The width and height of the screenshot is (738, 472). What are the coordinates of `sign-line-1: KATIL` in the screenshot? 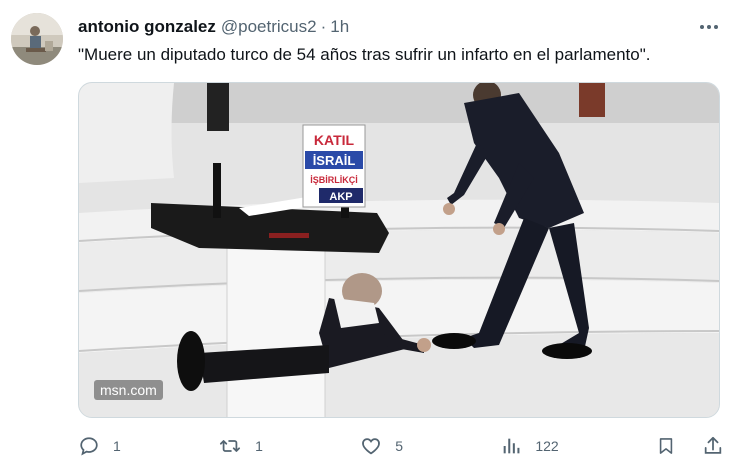 It's located at (334, 140).